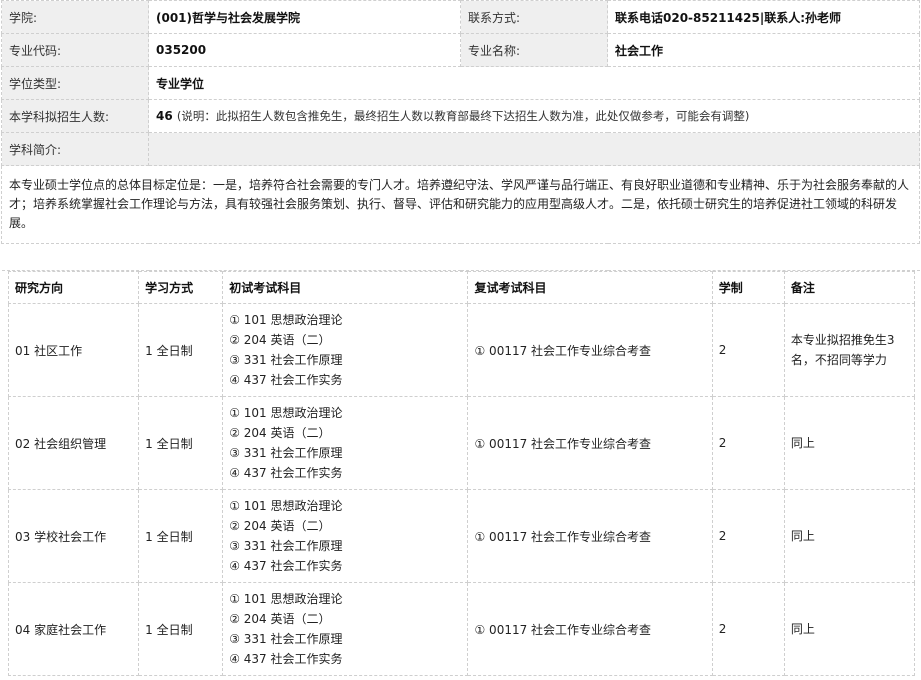 This screenshot has height=680, width=921. I want to click on code-label: 专业代码:, so click(75, 50).